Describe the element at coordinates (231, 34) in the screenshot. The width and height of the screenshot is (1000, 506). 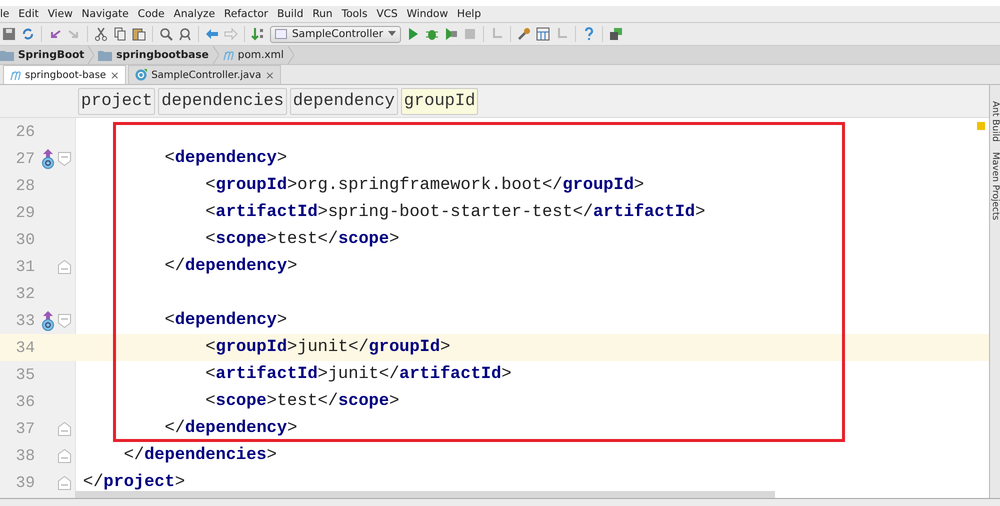
I see `forward-arrow-icon` at that location.